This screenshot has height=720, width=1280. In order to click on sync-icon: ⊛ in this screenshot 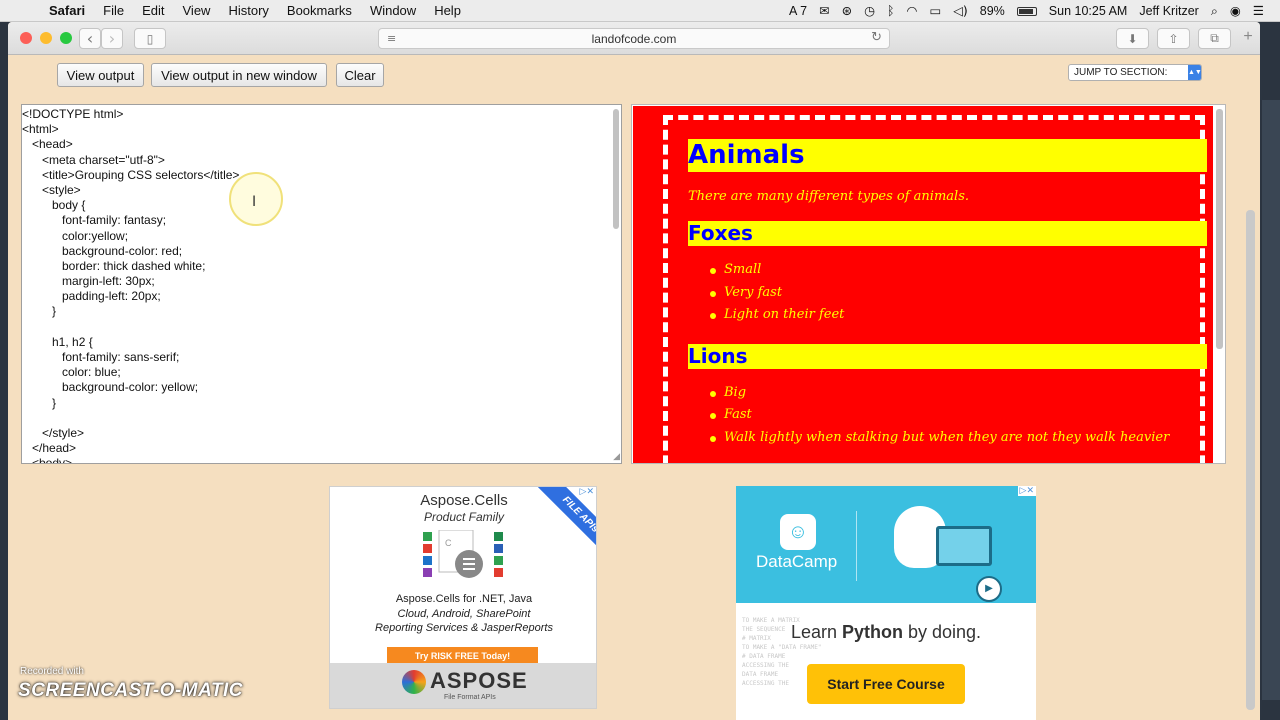, I will do `click(847, 10)`.